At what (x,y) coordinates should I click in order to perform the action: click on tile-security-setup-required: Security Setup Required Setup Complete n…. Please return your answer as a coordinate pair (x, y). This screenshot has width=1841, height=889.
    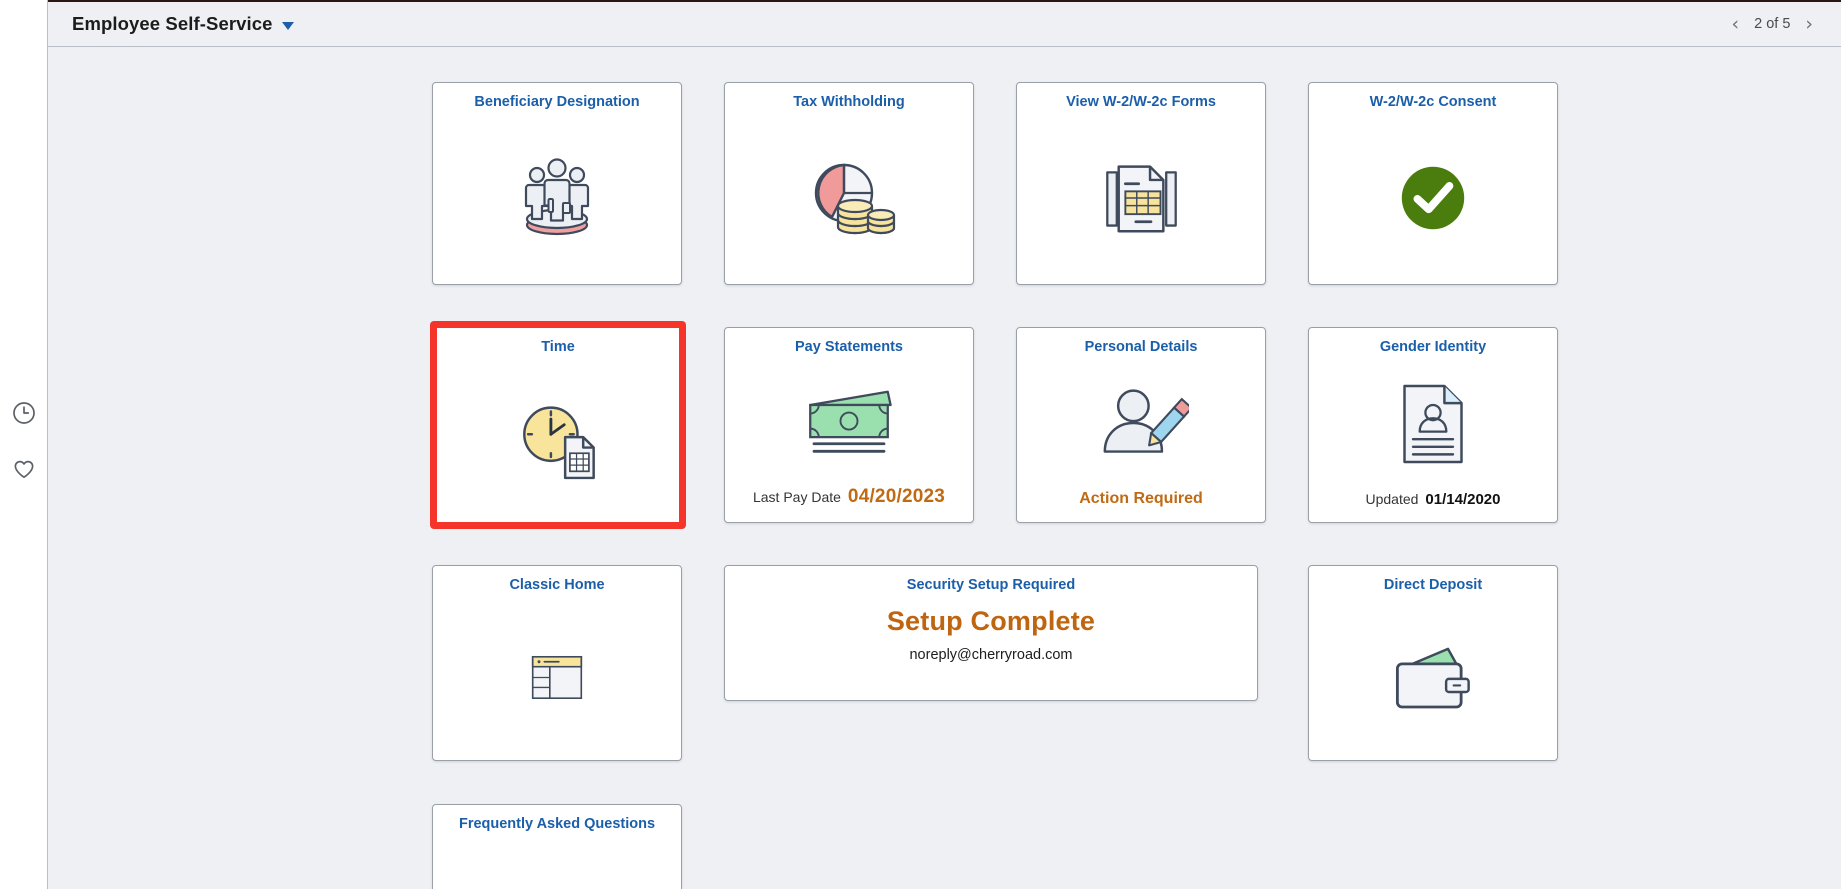
    Looking at the image, I should click on (991, 633).